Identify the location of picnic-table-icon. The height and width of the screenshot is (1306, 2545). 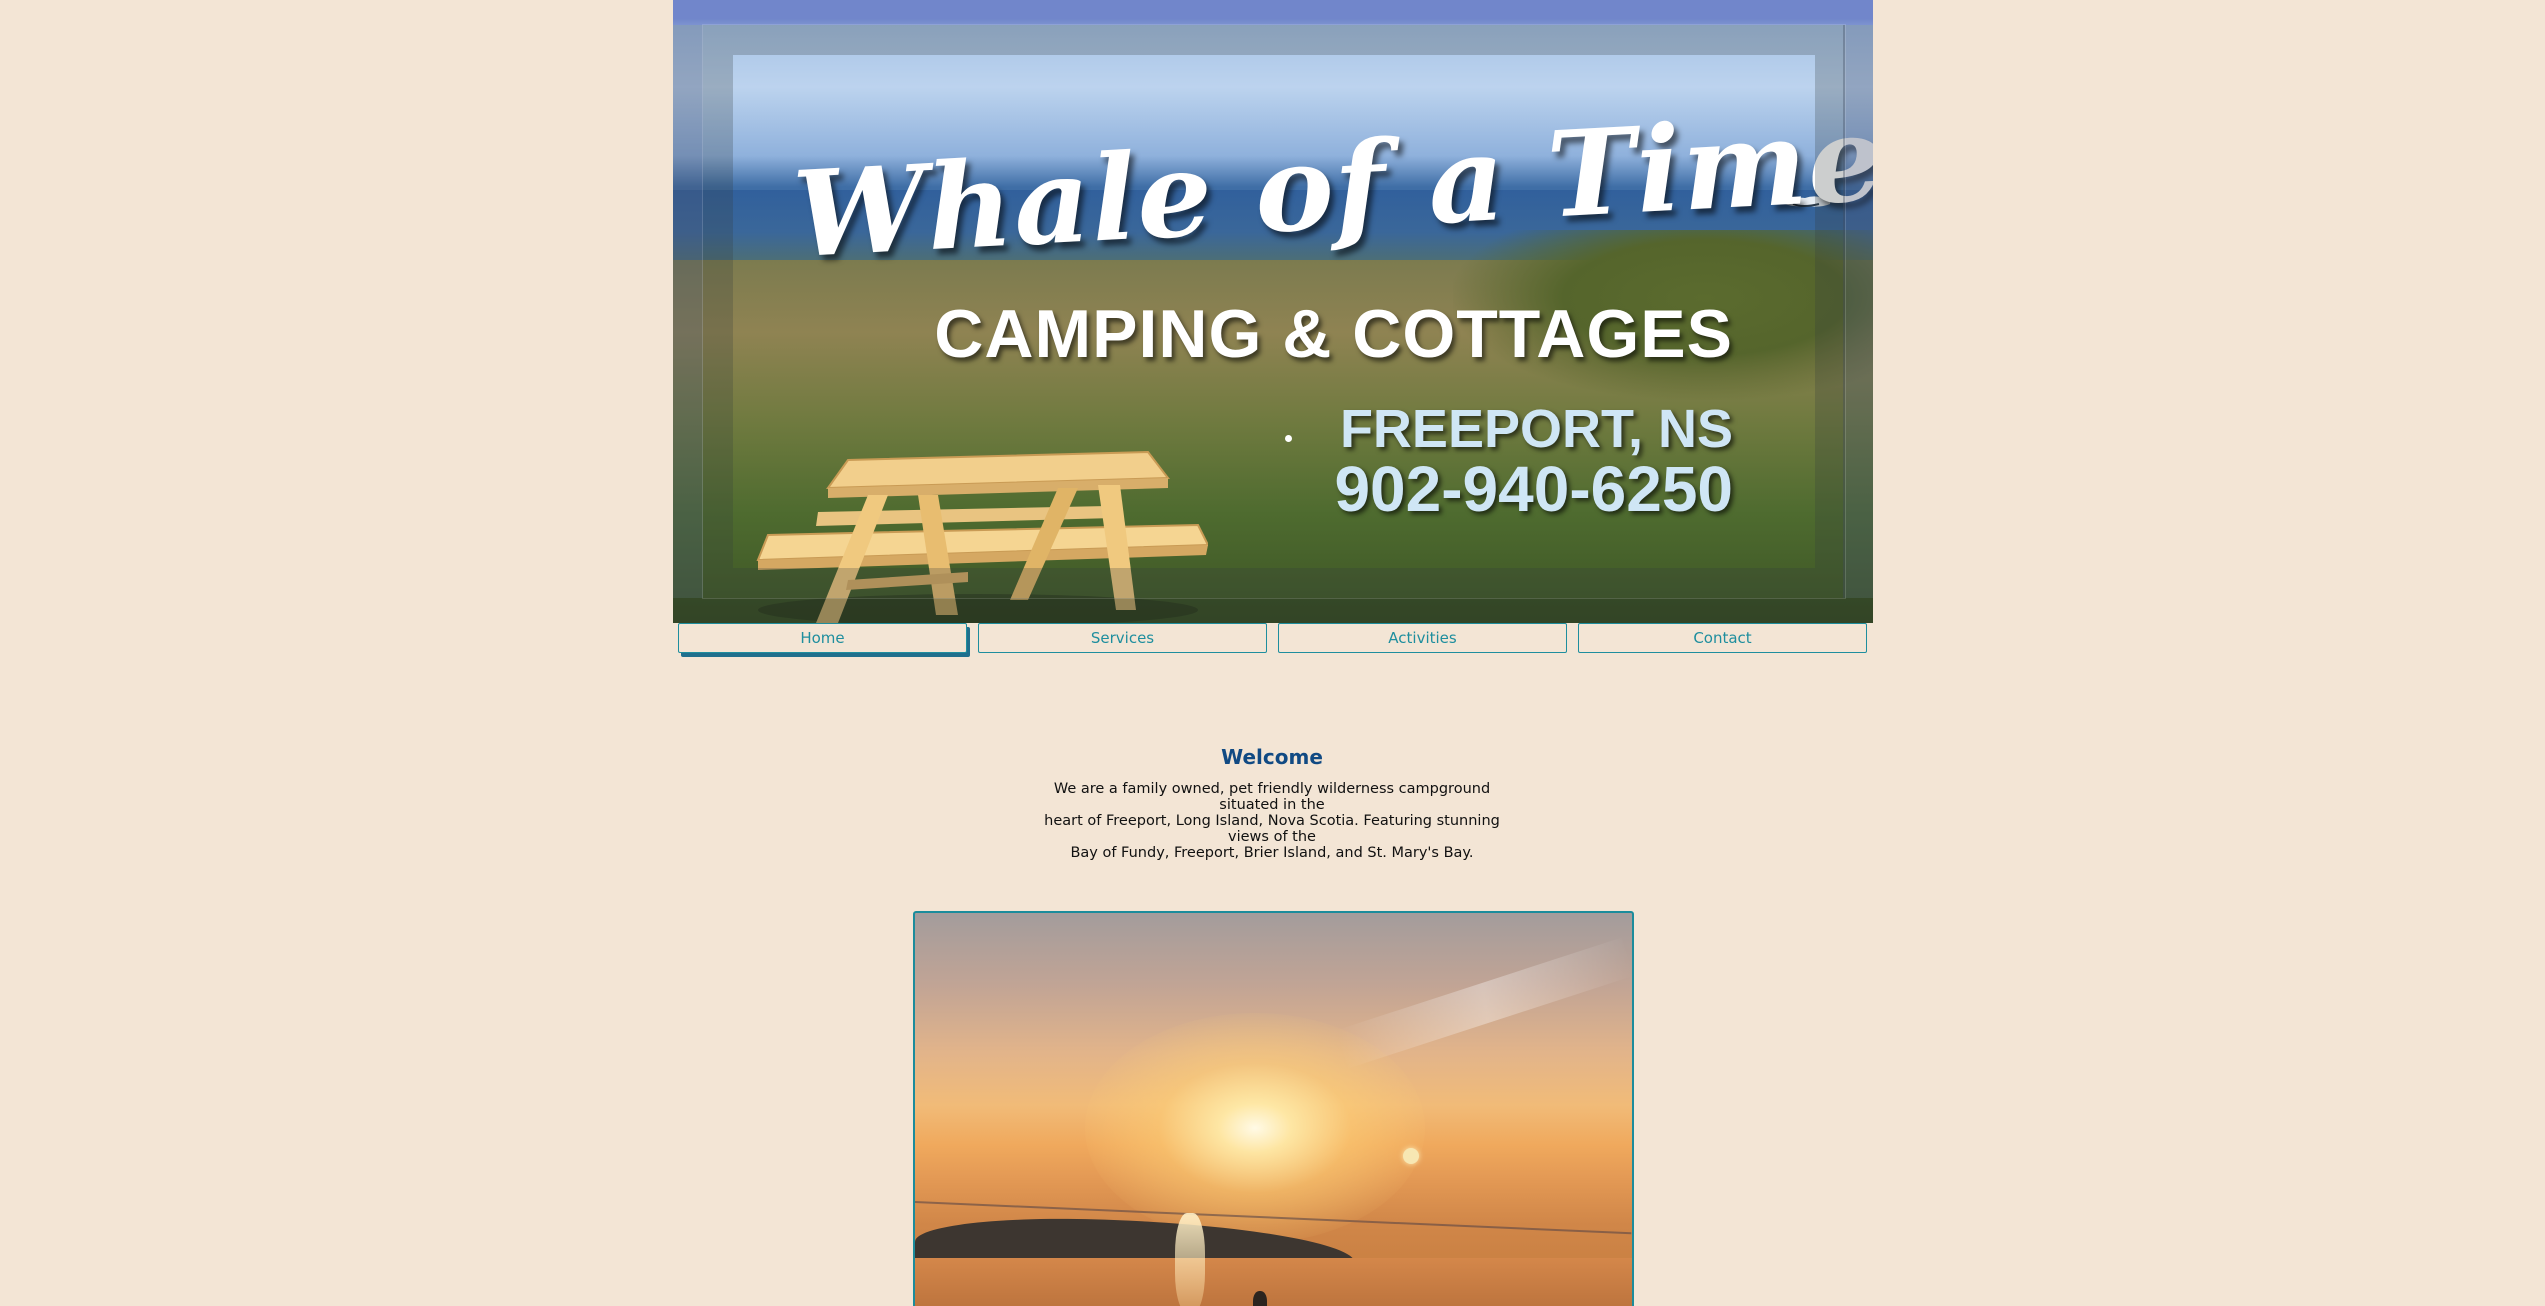
(982, 536).